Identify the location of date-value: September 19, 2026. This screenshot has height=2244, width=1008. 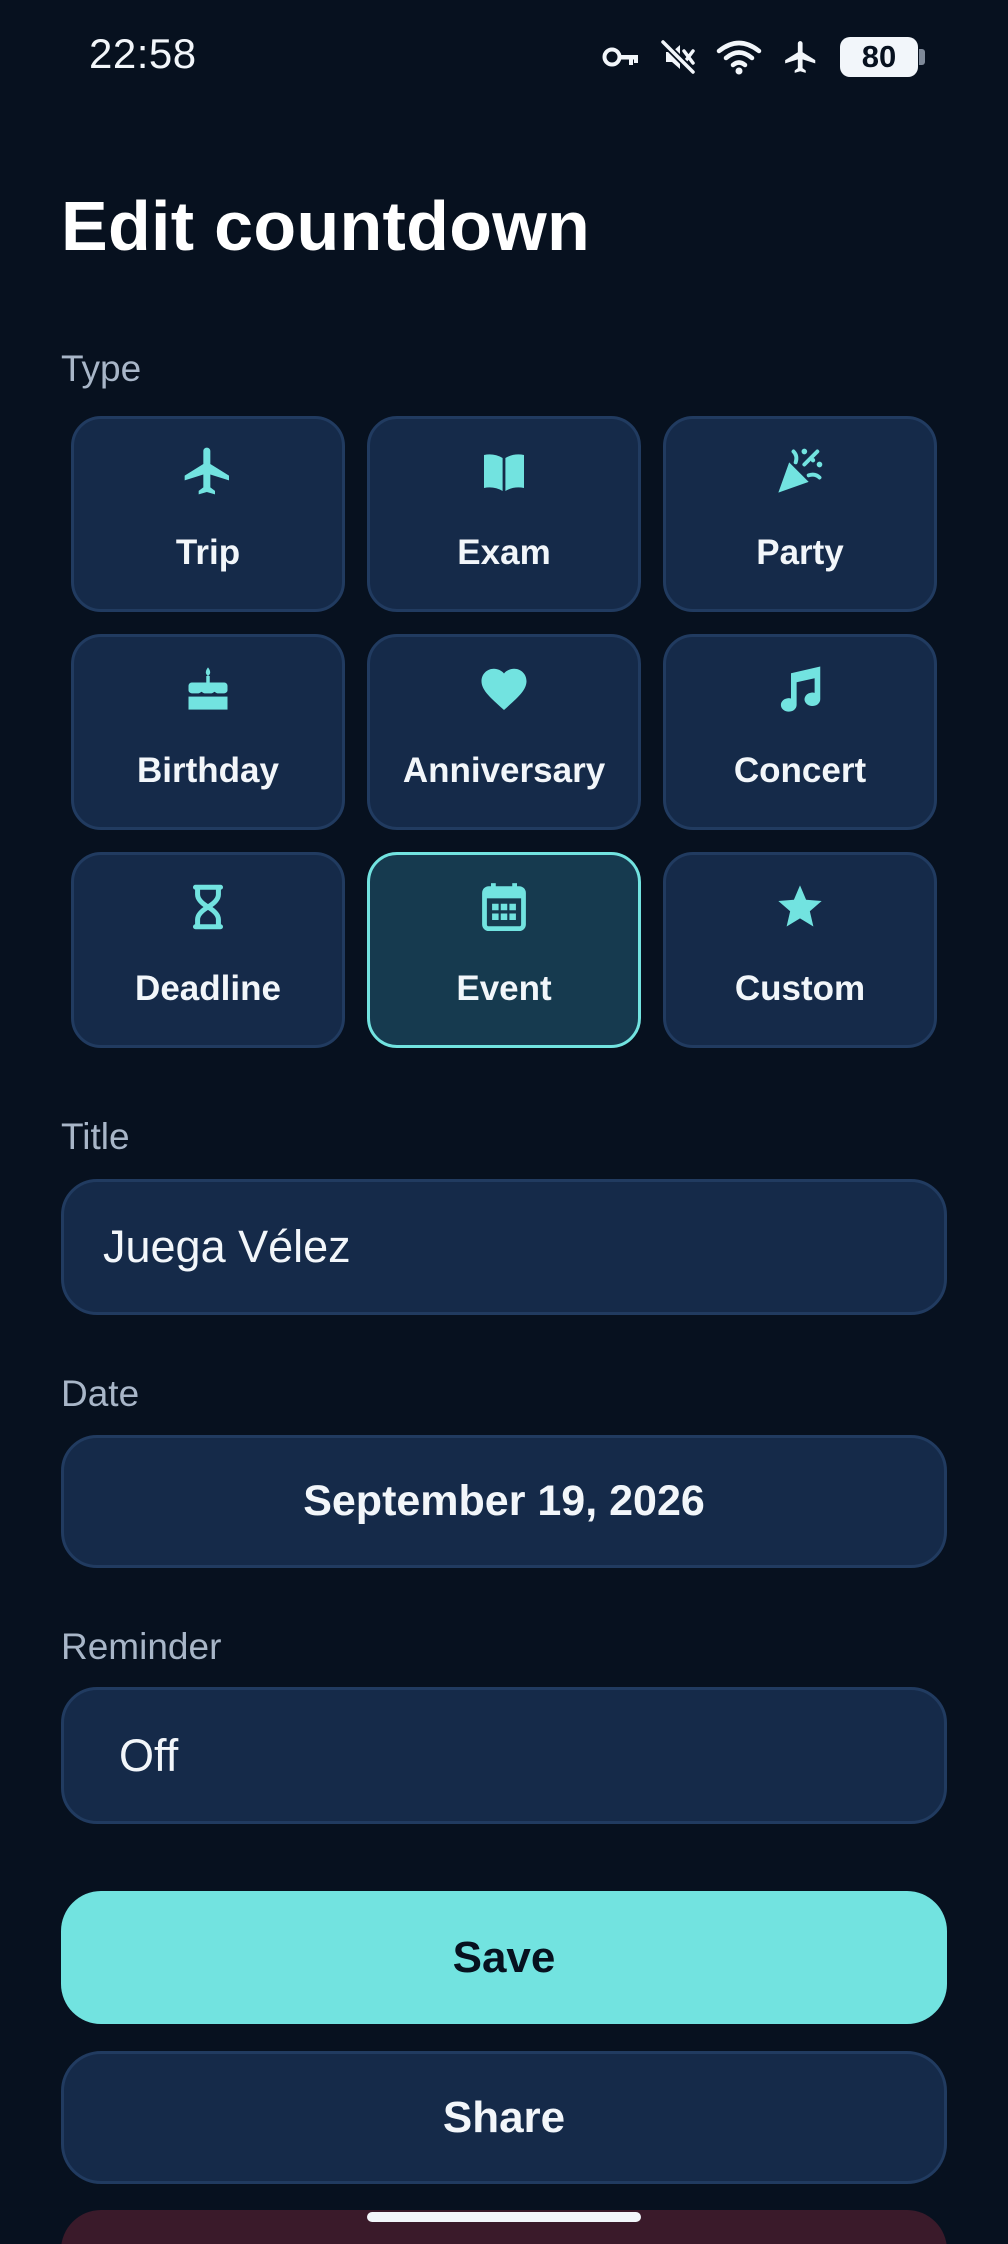
(504, 1501).